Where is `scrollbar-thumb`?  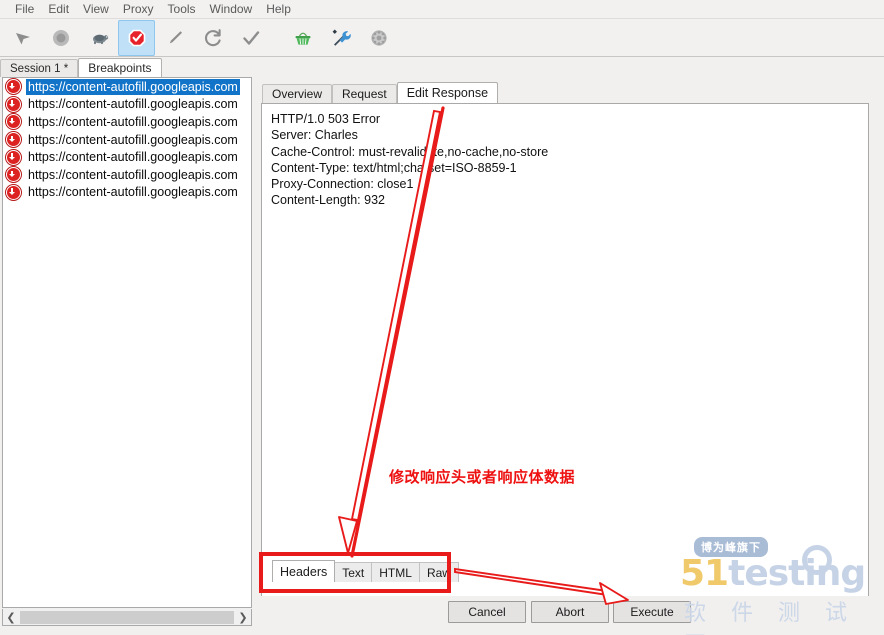 scrollbar-thumb is located at coordinates (127, 617).